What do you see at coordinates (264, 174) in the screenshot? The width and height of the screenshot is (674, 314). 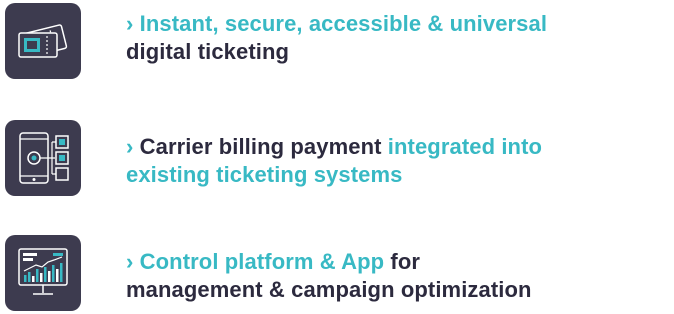 I see `feature-highlight: existing ticketing systems` at bounding box center [264, 174].